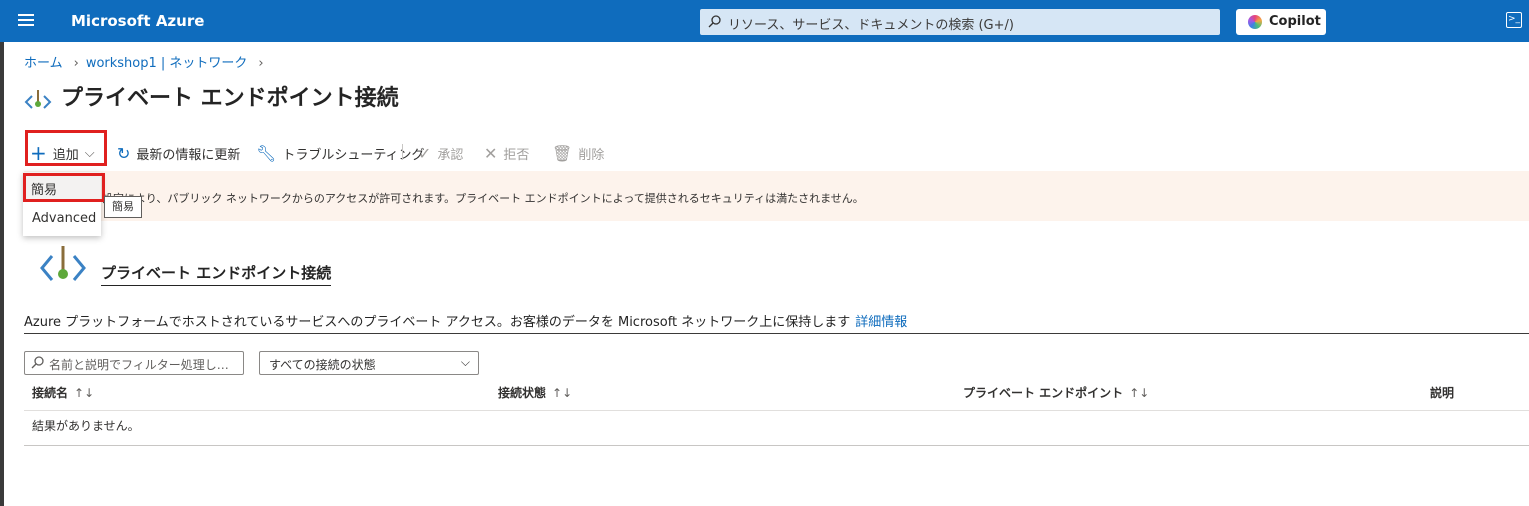 Image resolution: width=1529 pixels, height=506 pixels. Describe the element at coordinates (124, 153) in the screenshot. I see `refresh-icon: ↻` at that location.